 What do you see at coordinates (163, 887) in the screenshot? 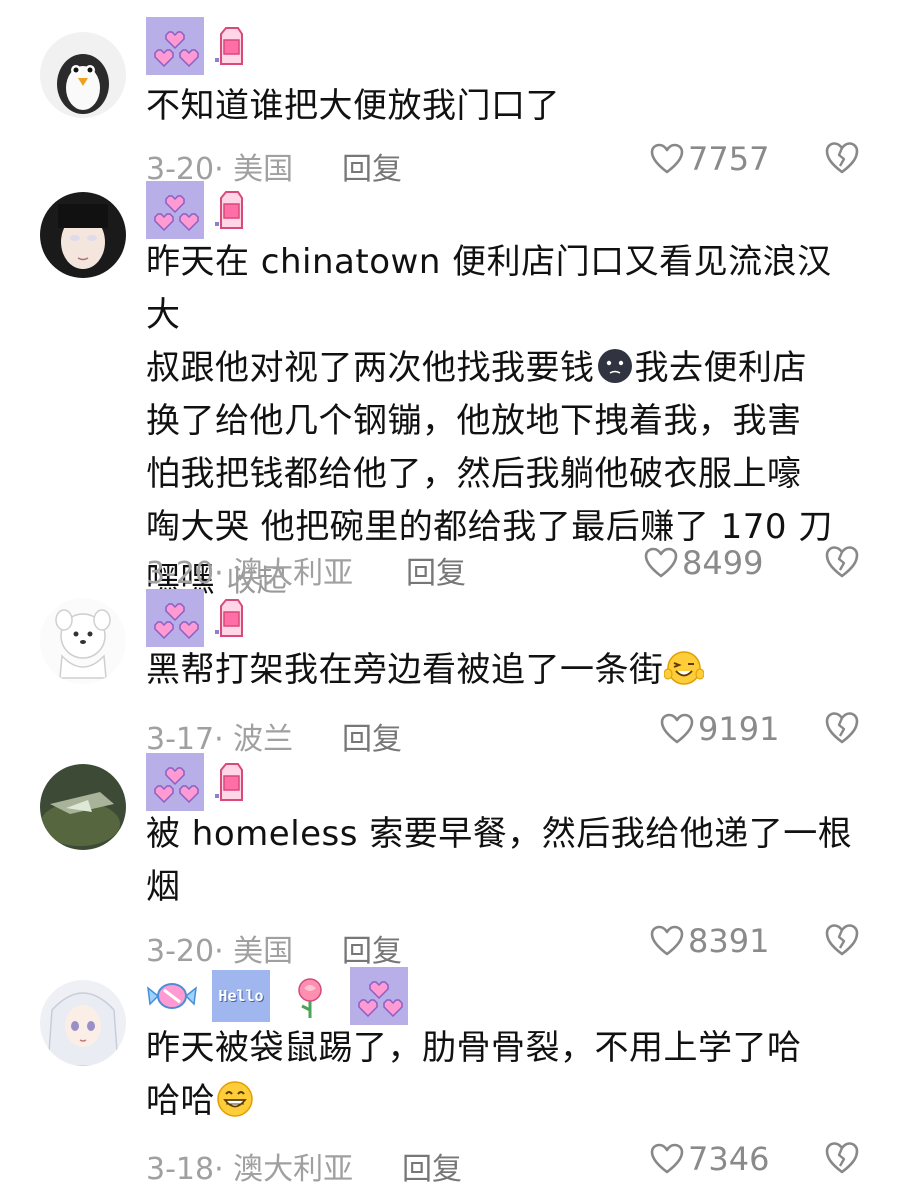
I see `comment-line: 烟` at bounding box center [163, 887].